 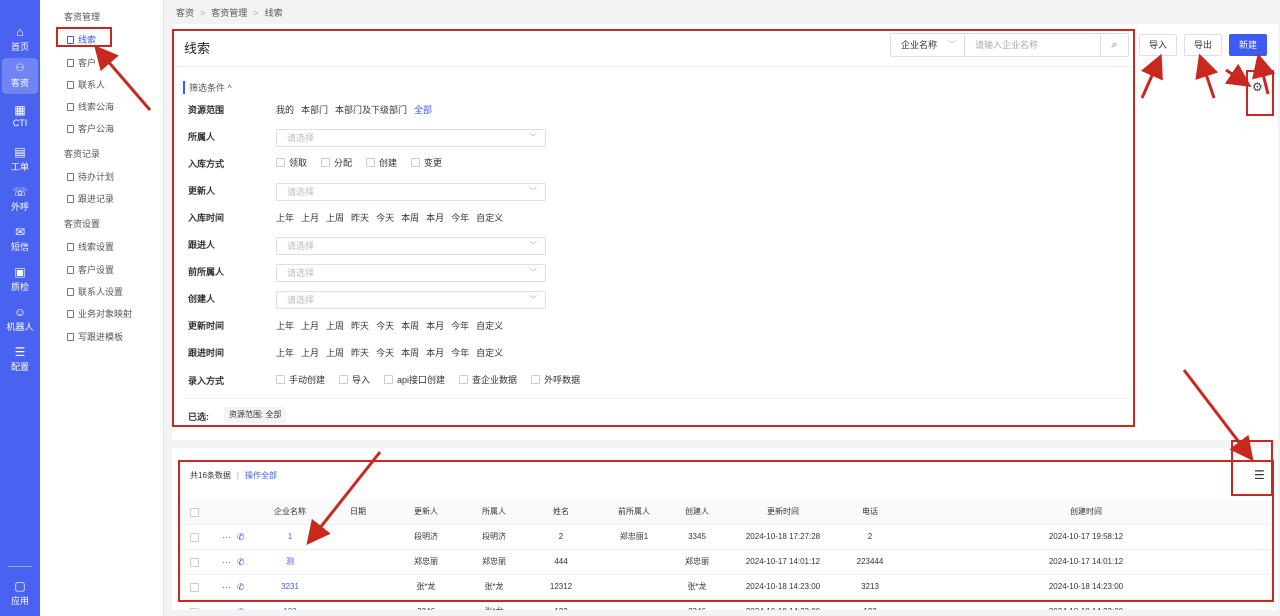 I want to click on entry-option-enterprise-data: 查企业数据, so click(x=488, y=380).